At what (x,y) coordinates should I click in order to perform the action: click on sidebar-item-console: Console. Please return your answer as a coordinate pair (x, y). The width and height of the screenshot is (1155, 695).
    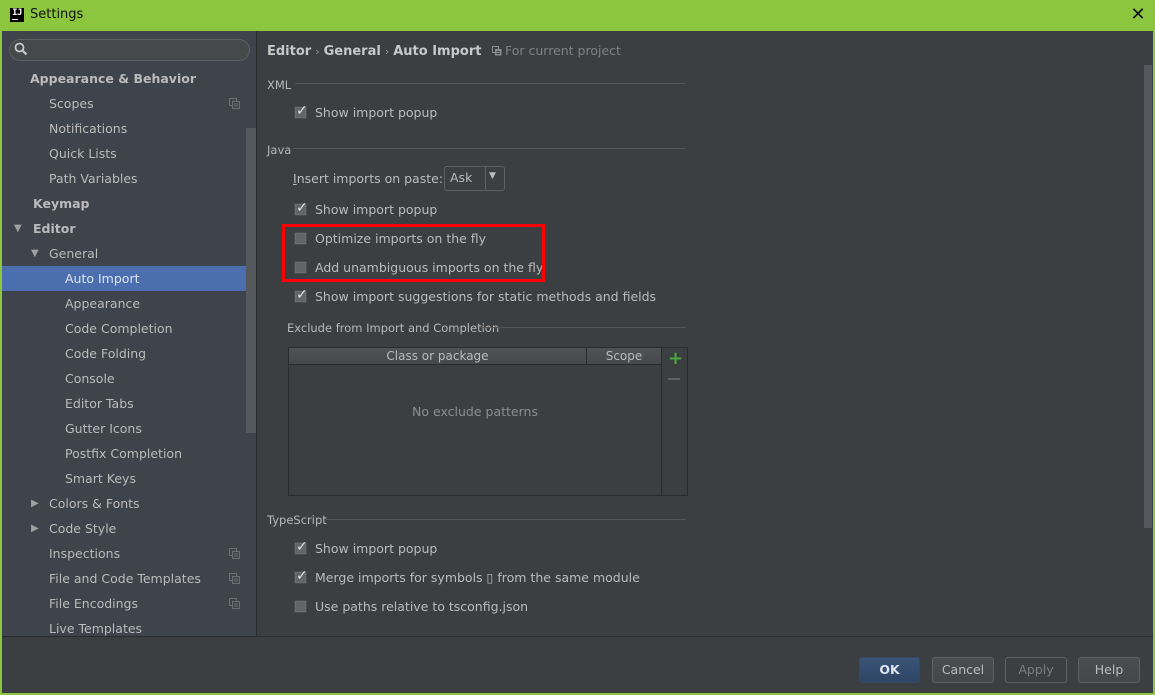
    Looking at the image, I should click on (129, 378).